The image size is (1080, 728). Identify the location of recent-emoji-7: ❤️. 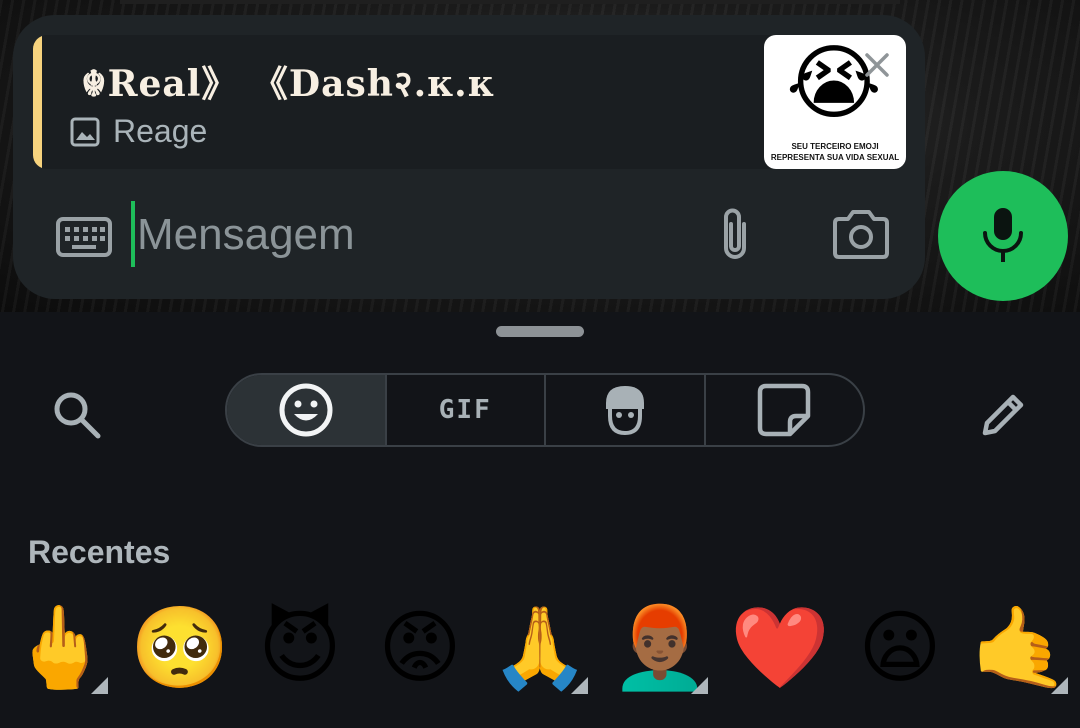
(780, 648).